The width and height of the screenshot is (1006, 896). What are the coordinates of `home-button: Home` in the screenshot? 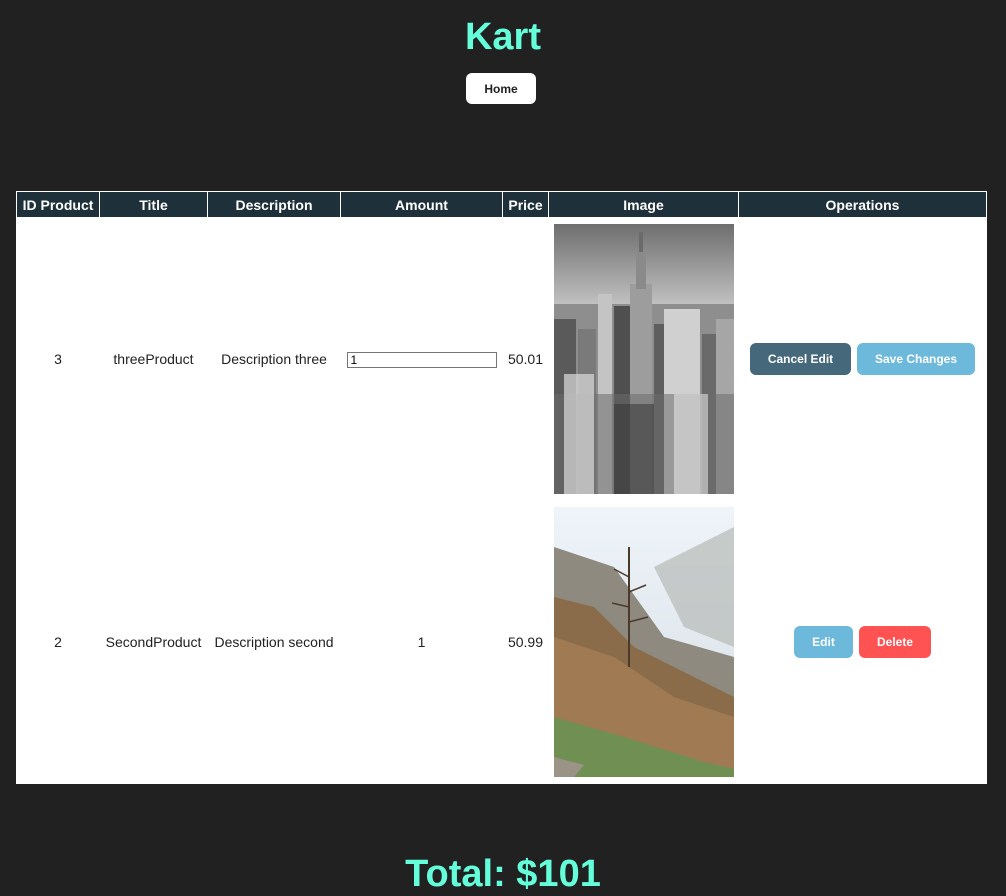 It's located at (501, 88).